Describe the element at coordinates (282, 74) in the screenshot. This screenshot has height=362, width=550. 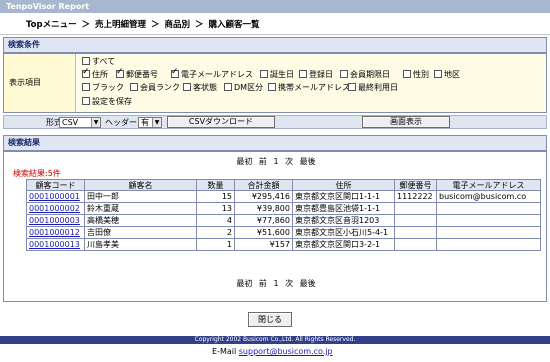
I see `option-label: 誕生日` at that location.